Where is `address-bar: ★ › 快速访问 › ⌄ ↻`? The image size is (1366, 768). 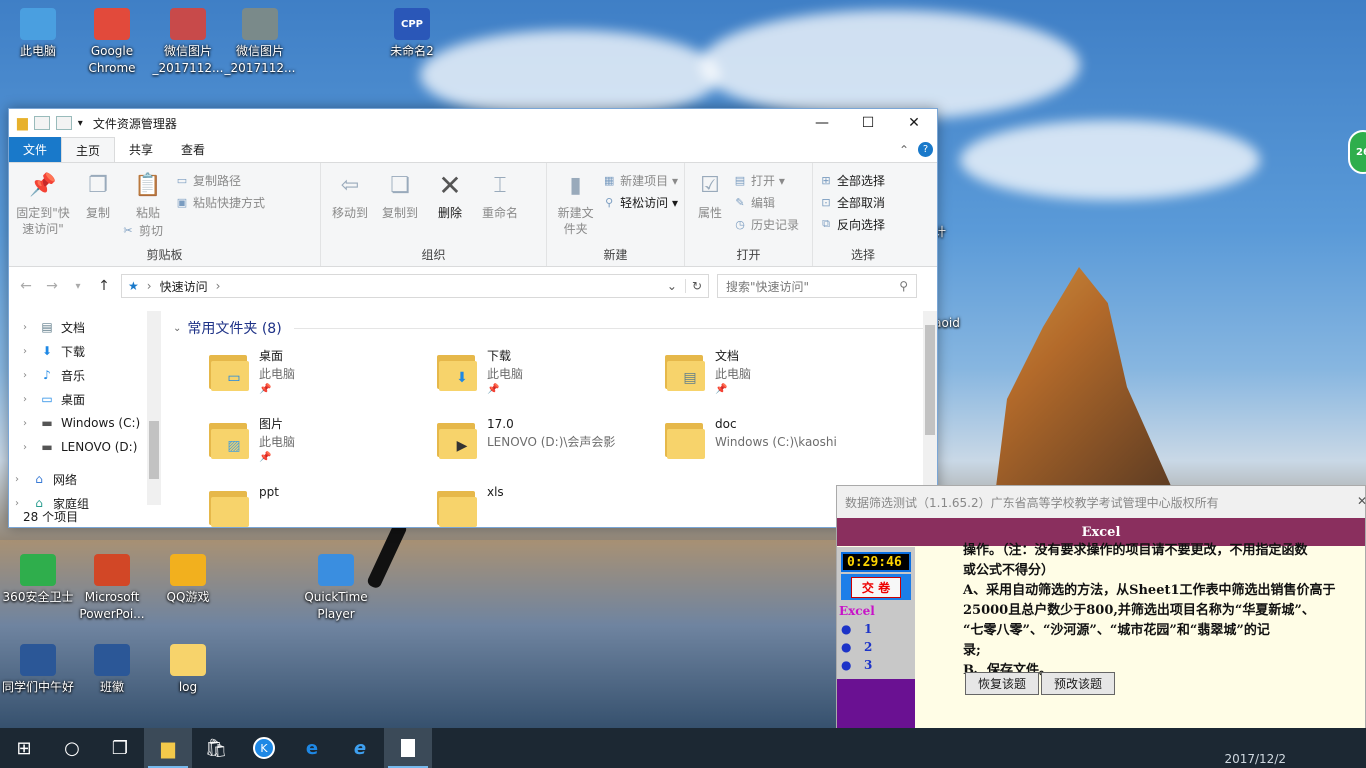 address-bar: ★ › 快速访问 › ⌄ ↻ is located at coordinates (415, 286).